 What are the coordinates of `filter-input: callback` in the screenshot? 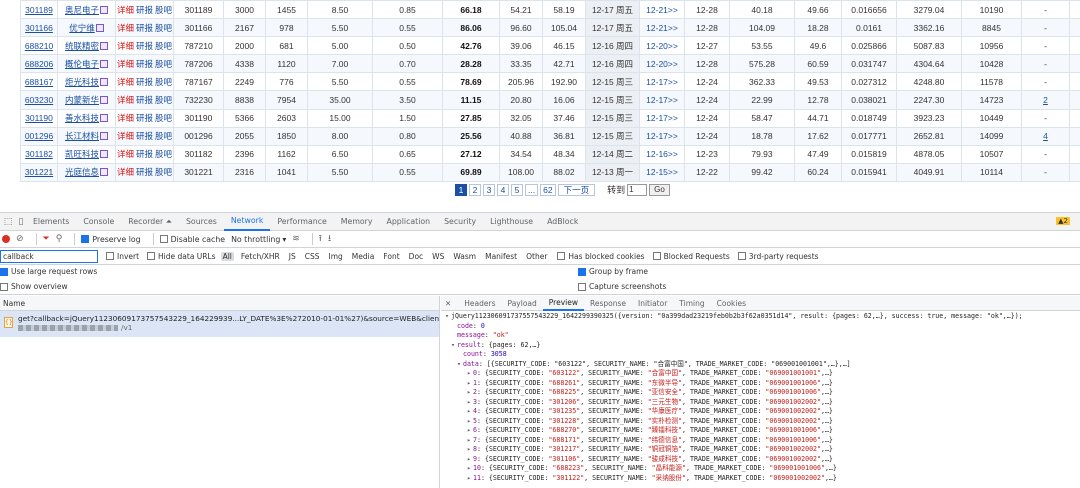 It's located at (49, 256).